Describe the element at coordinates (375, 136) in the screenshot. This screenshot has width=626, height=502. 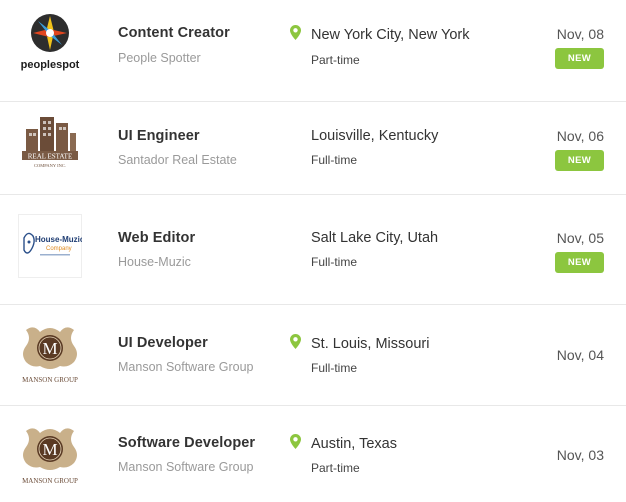
I see `job-location: Louisville, Kentucky` at that location.